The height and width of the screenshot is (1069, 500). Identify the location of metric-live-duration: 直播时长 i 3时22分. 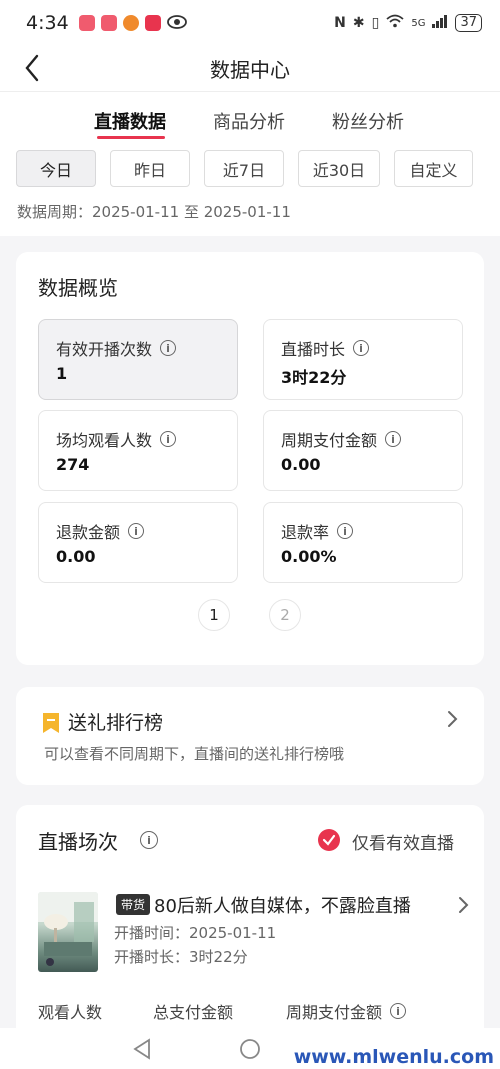
(363, 359).